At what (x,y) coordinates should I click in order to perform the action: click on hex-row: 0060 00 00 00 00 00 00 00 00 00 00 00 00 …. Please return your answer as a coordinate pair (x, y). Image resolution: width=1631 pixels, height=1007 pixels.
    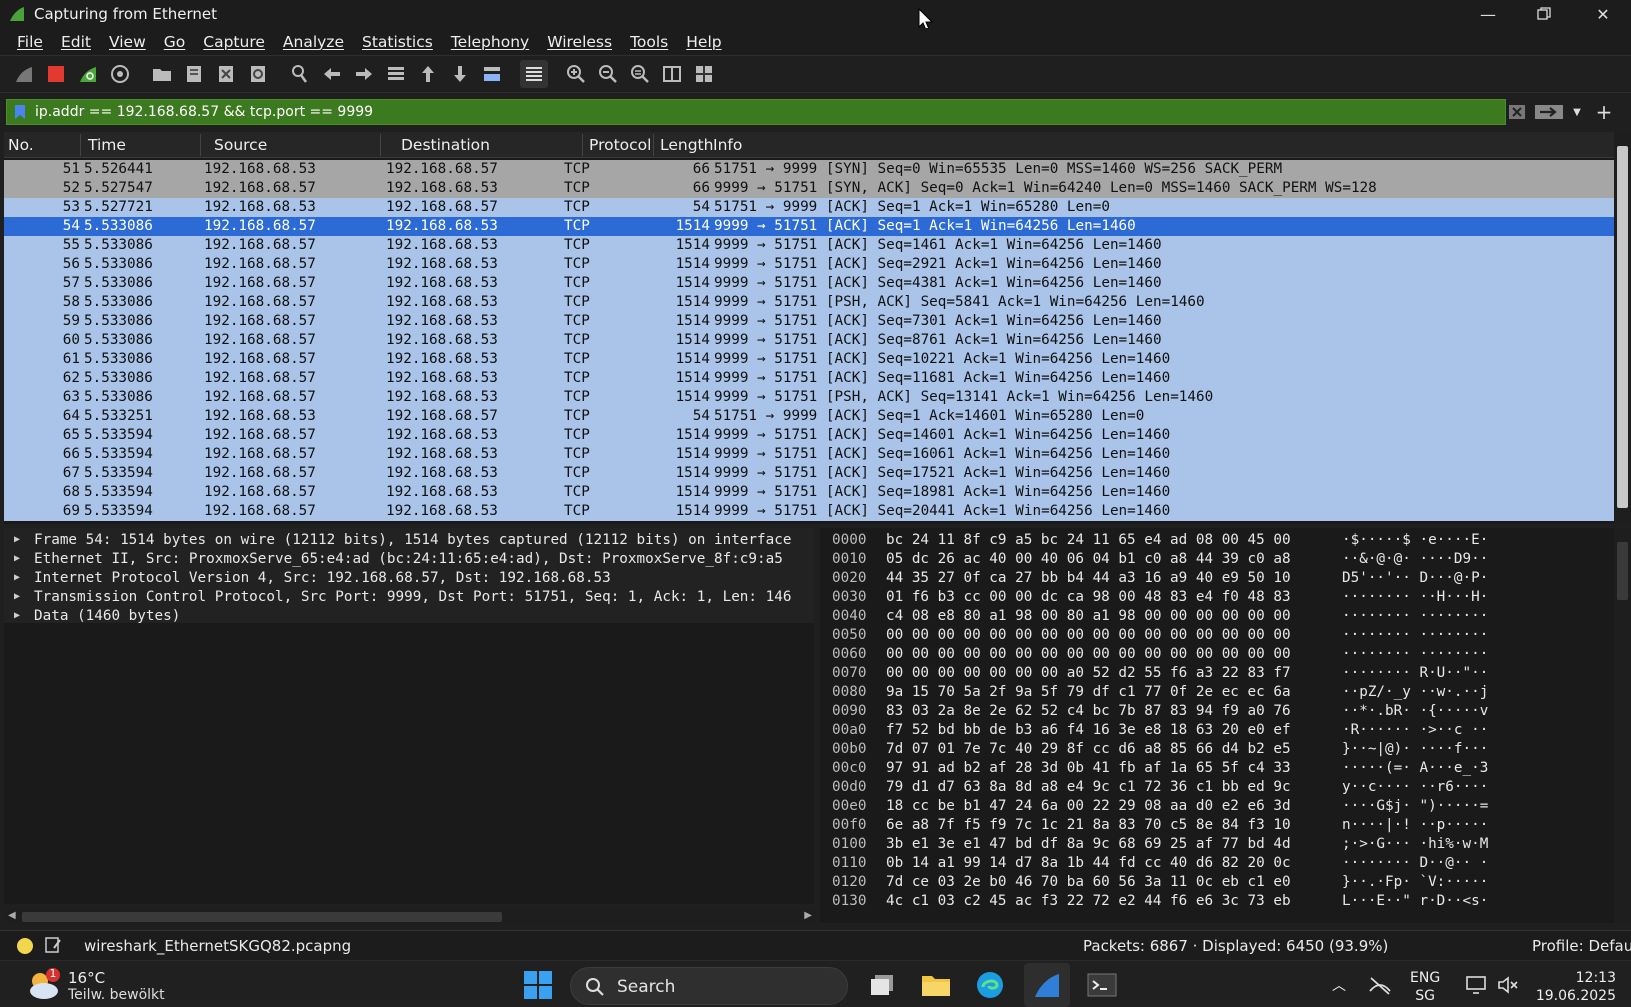
    Looking at the image, I should click on (1220, 655).